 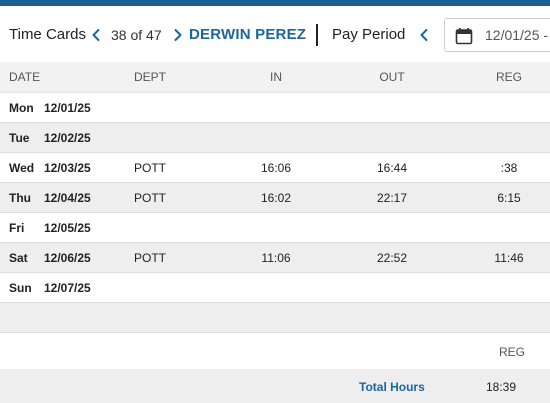 I want to click on table-row: Wed 12/03/25 POTT 16:06 16:44 :38, so click(x=275, y=168).